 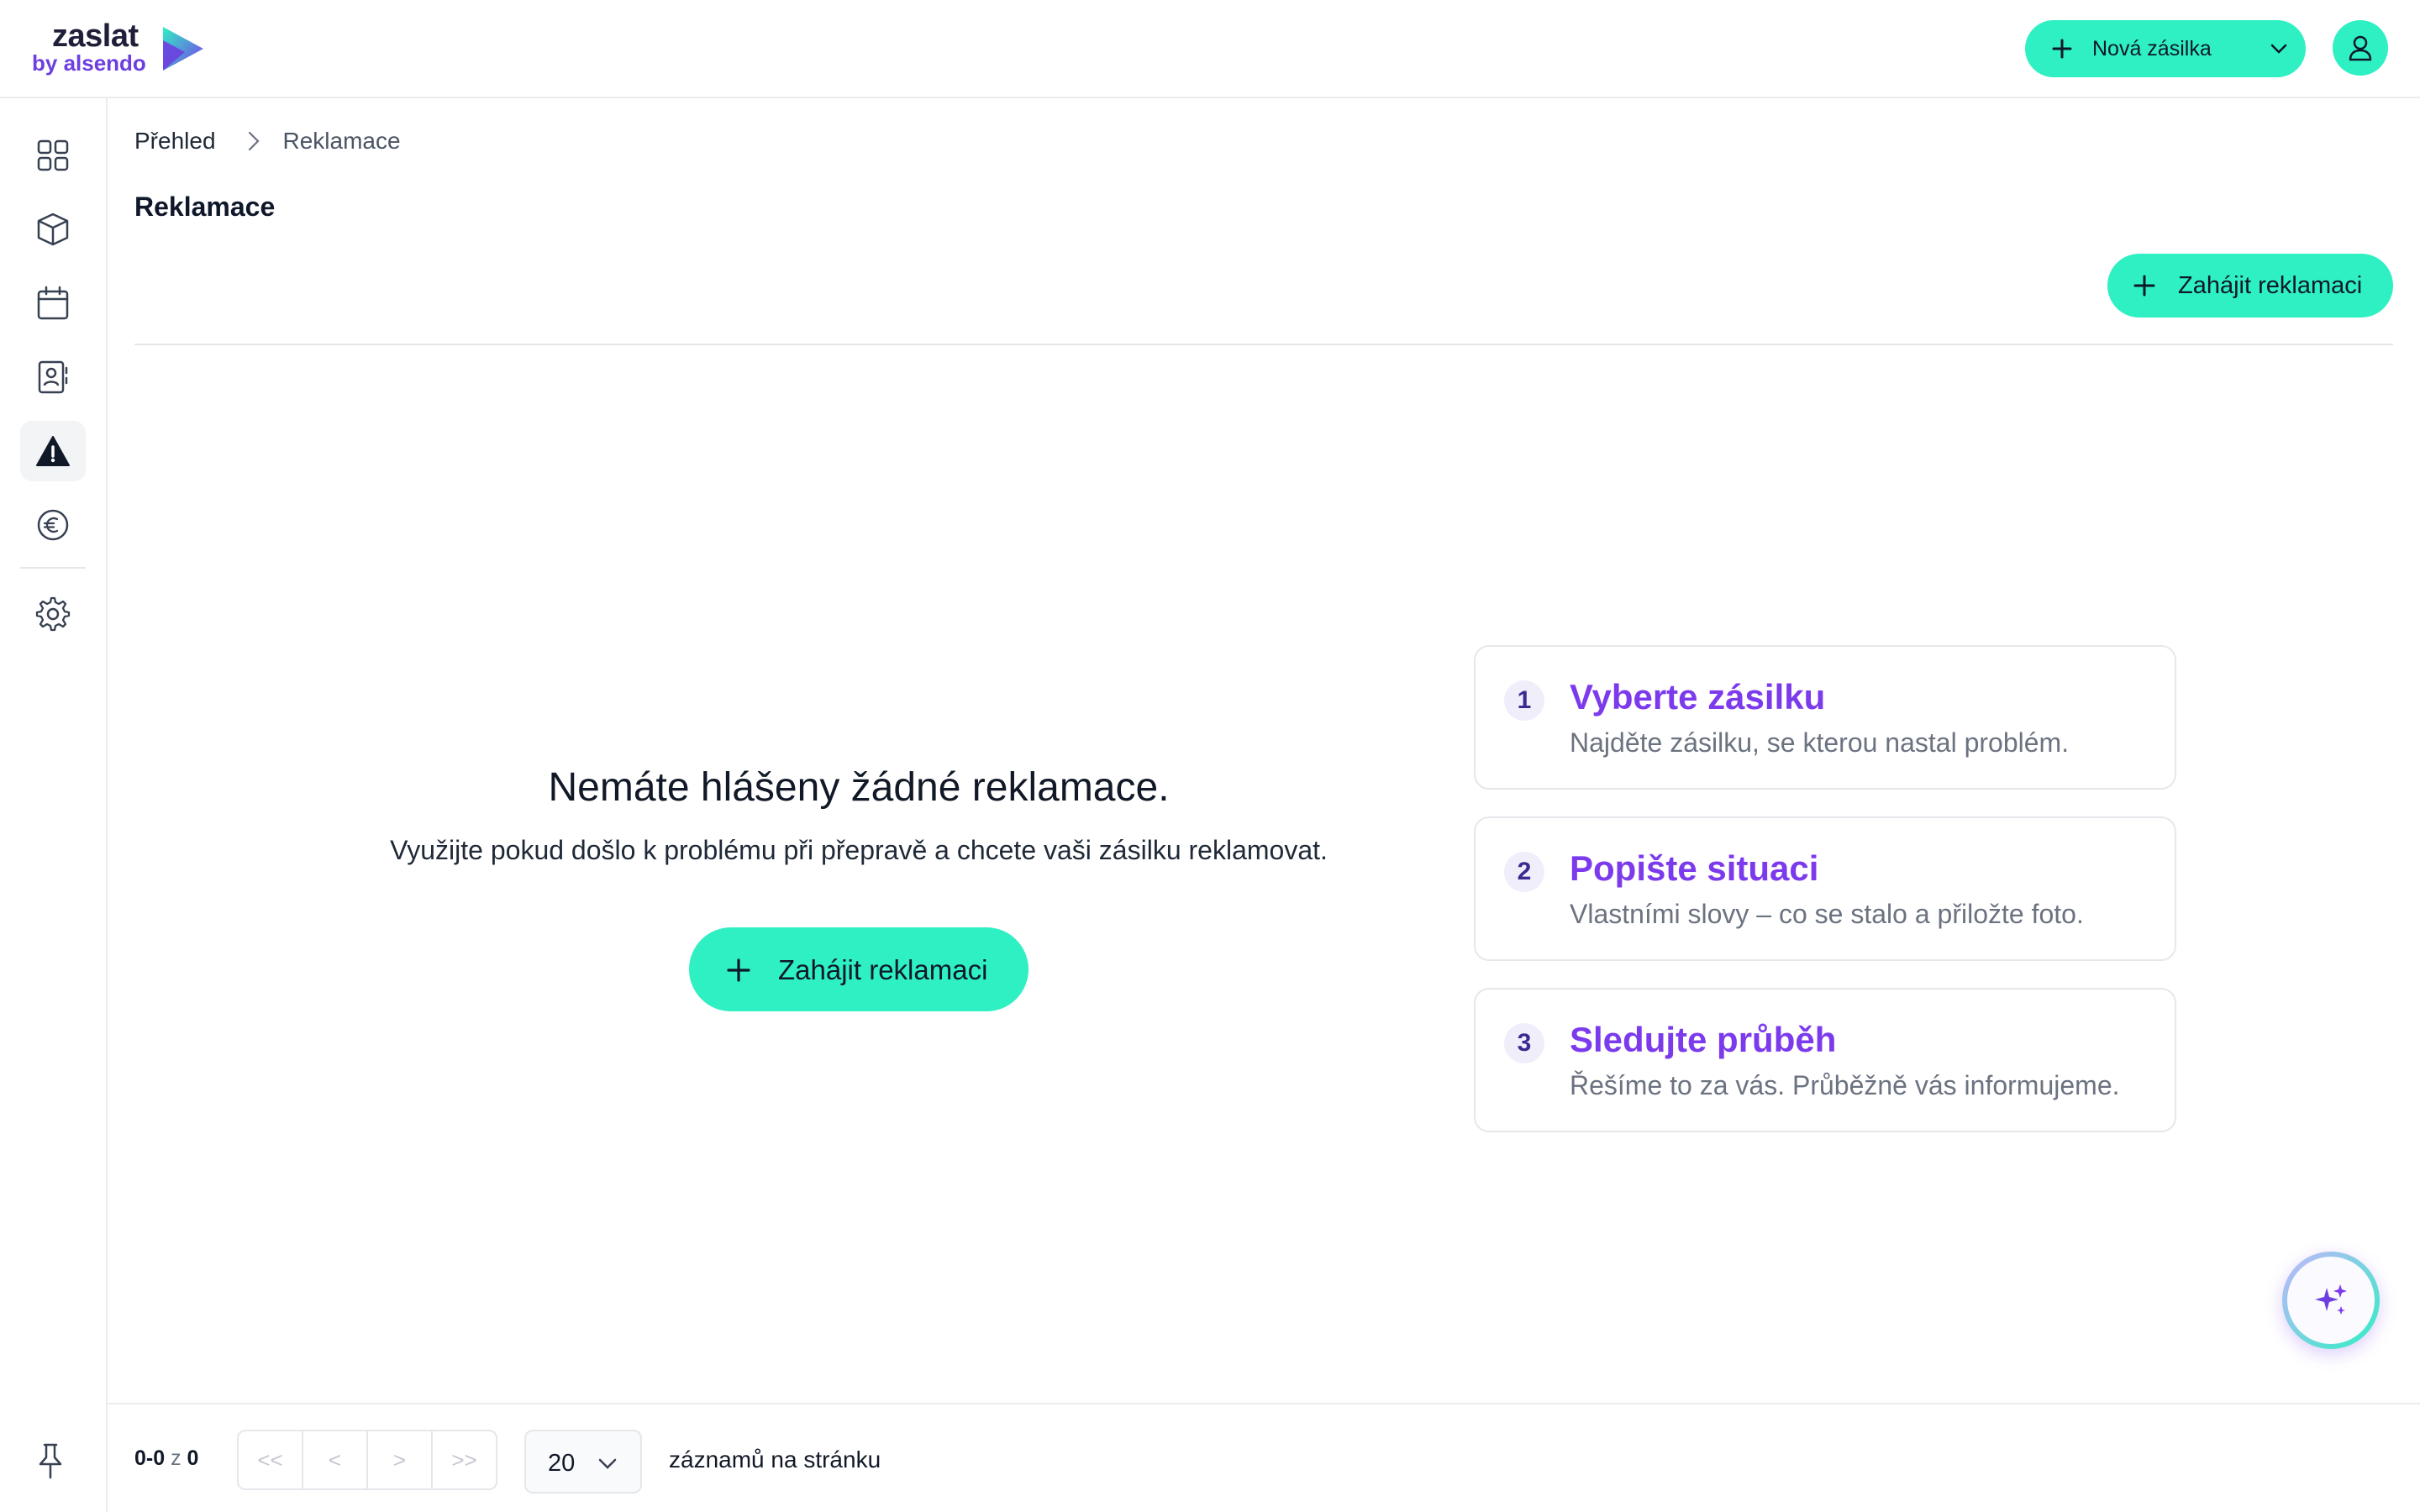 I want to click on pagination-range: 0-0 z 0, so click(x=166, y=1458).